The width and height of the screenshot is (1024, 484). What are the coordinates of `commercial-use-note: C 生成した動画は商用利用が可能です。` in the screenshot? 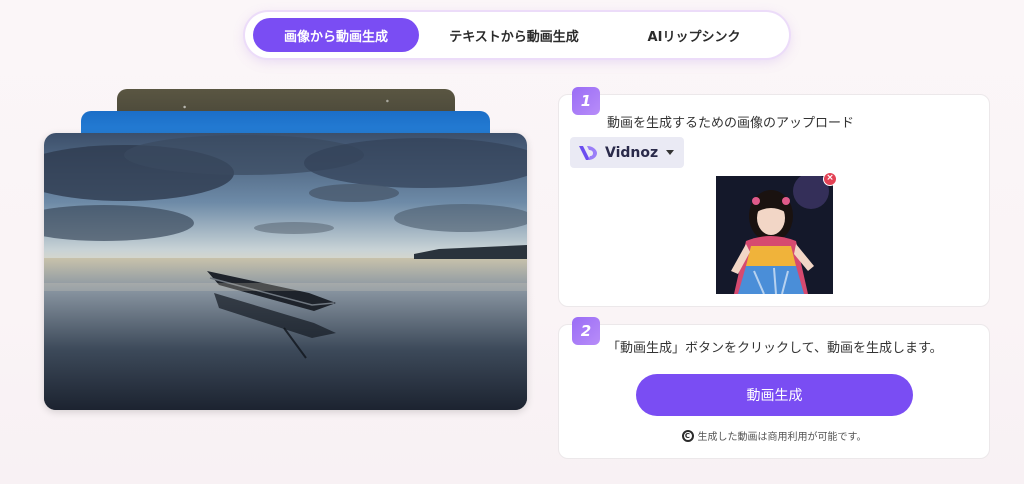 It's located at (774, 435).